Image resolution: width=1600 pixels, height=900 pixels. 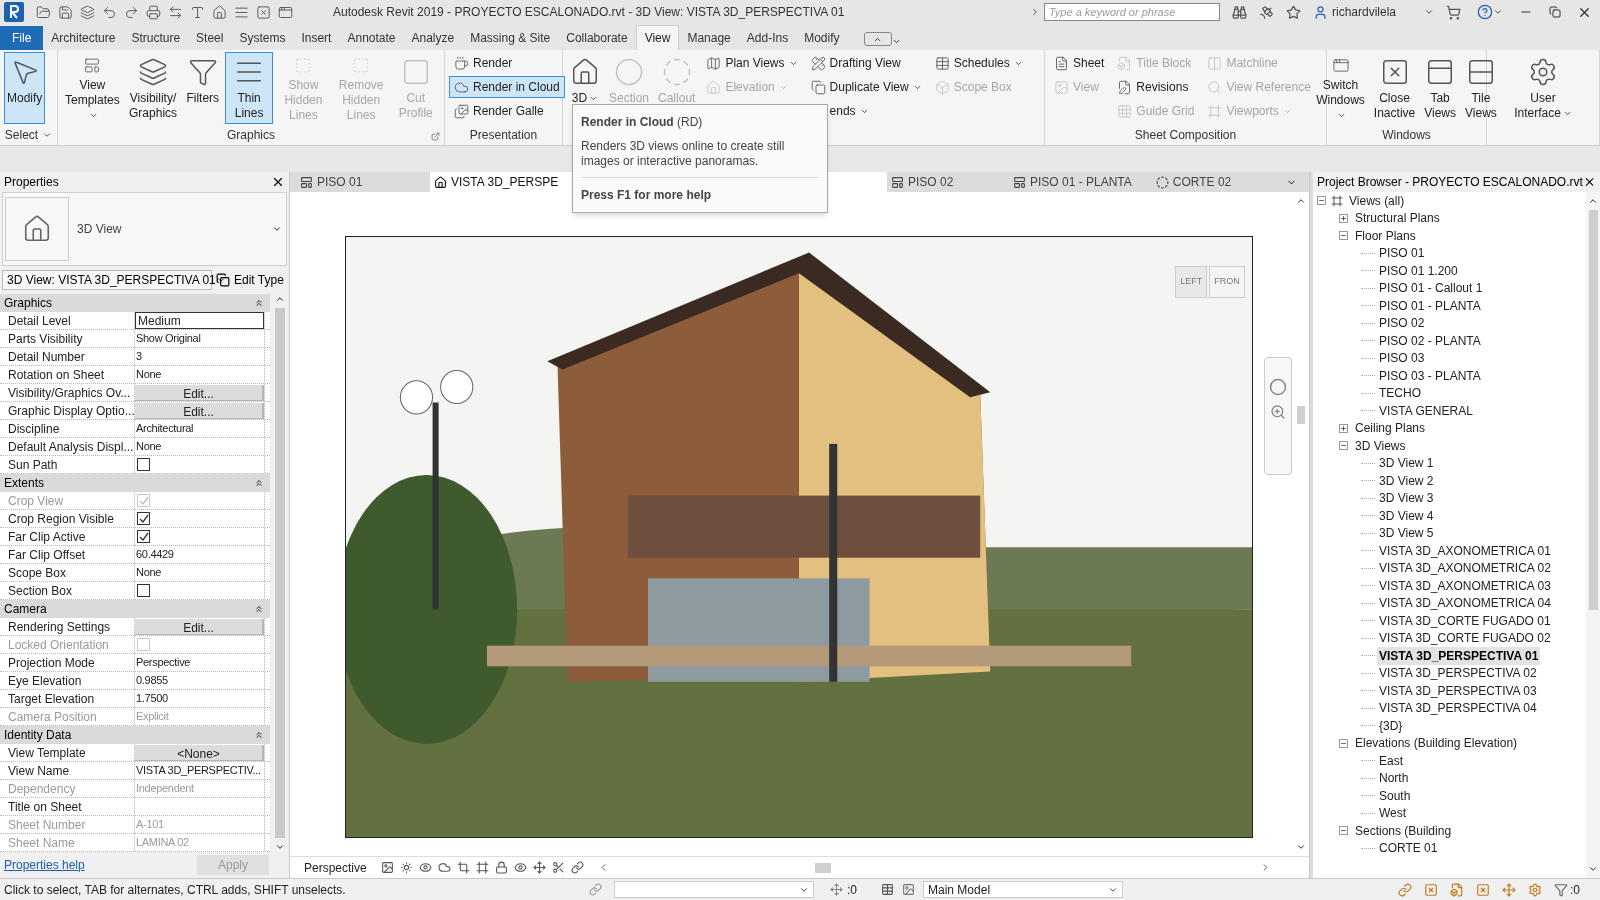 What do you see at coordinates (1465, 568) in the screenshot?
I see `tree-item: VISTA 3D_AXONOMETRICA 02` at bounding box center [1465, 568].